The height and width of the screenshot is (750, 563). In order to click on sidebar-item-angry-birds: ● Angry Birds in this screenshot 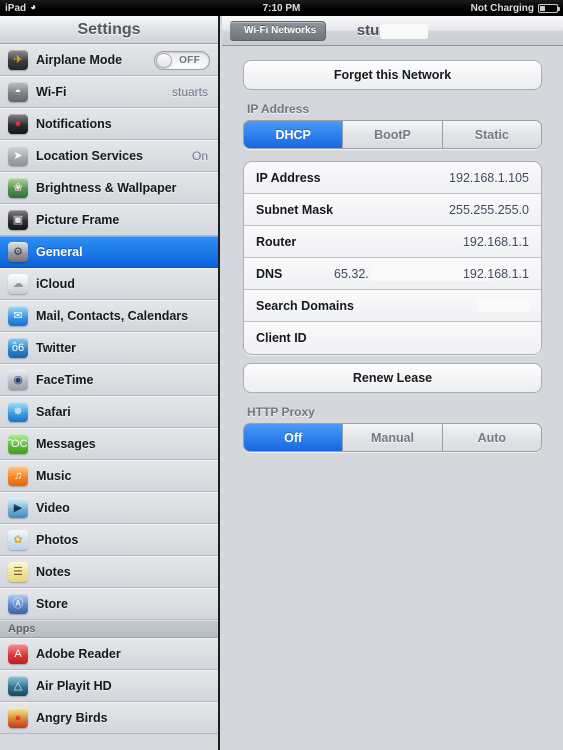, I will do `click(109, 718)`.